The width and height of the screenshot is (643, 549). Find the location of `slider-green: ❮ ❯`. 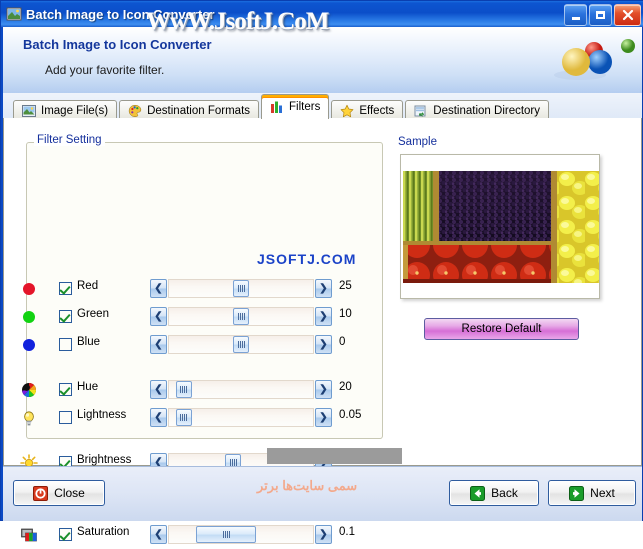

slider-green: ❮ ❯ is located at coordinates (241, 316).